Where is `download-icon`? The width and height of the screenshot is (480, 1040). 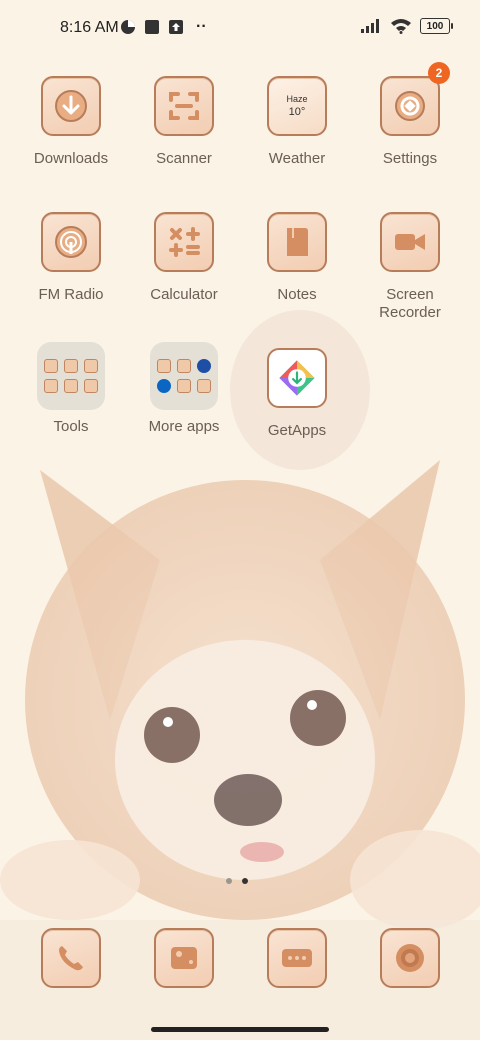 download-icon is located at coordinates (71, 106).